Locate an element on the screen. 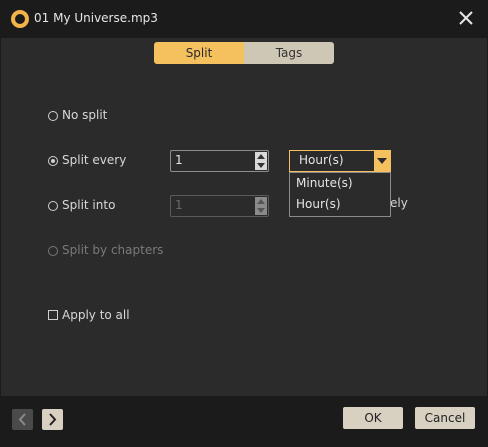  tab-bar: Split Tags is located at coordinates (244, 53).